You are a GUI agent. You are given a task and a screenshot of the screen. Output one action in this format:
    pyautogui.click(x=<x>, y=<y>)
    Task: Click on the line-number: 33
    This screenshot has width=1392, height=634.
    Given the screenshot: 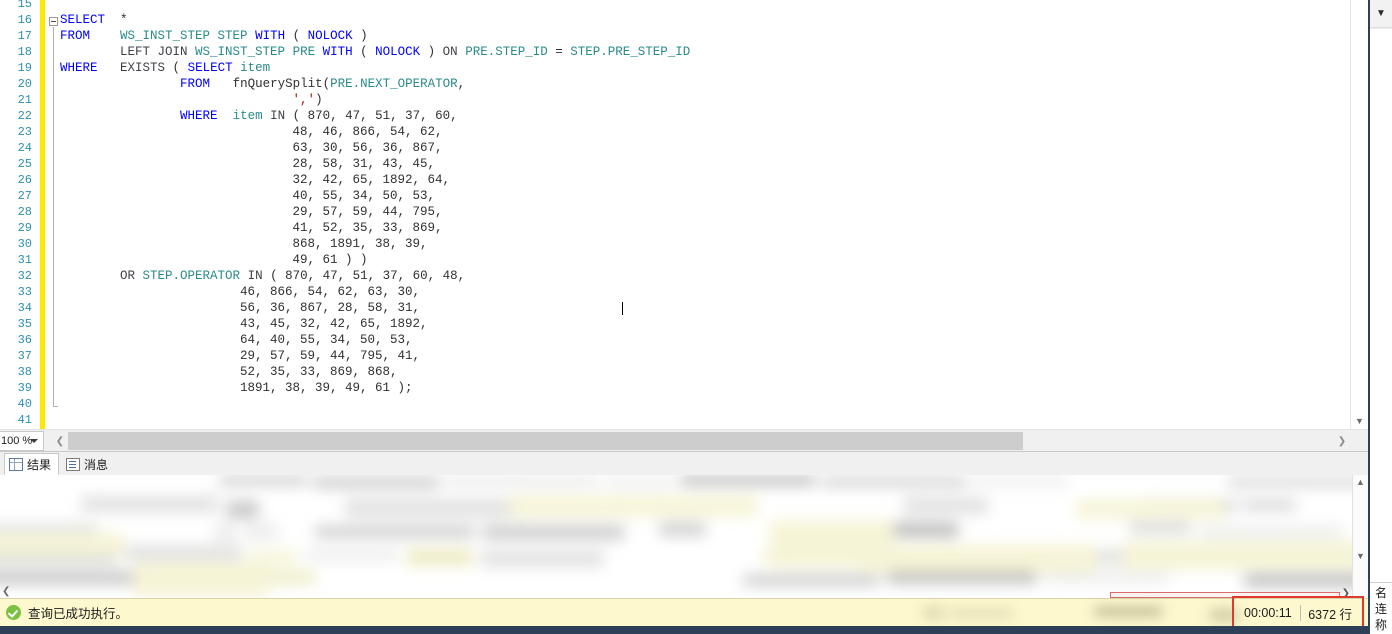 What is the action you would take?
    pyautogui.click(x=24, y=292)
    